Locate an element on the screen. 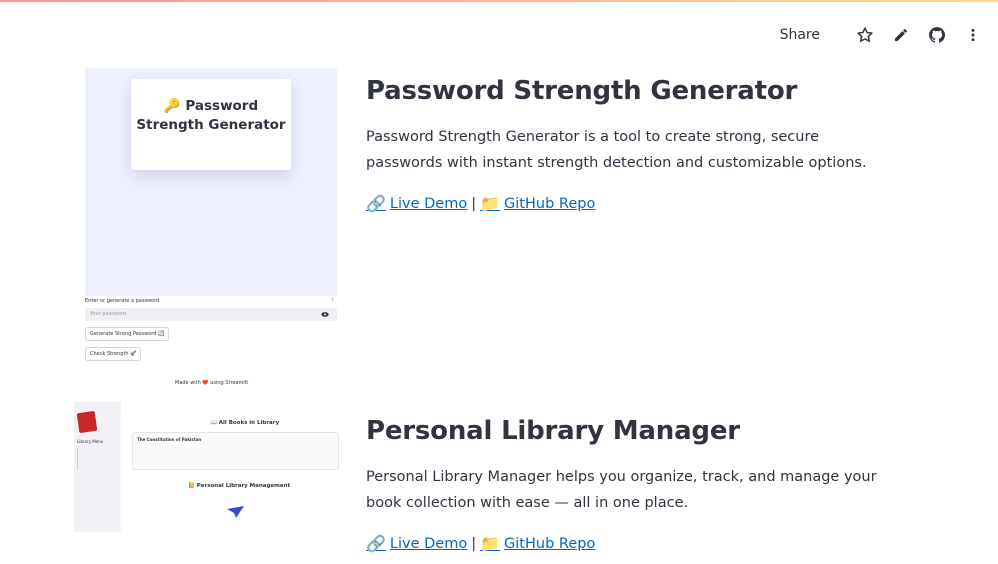 Image resolution: width=998 pixels, height=564 pixels. star-icon is located at coordinates (865, 35).